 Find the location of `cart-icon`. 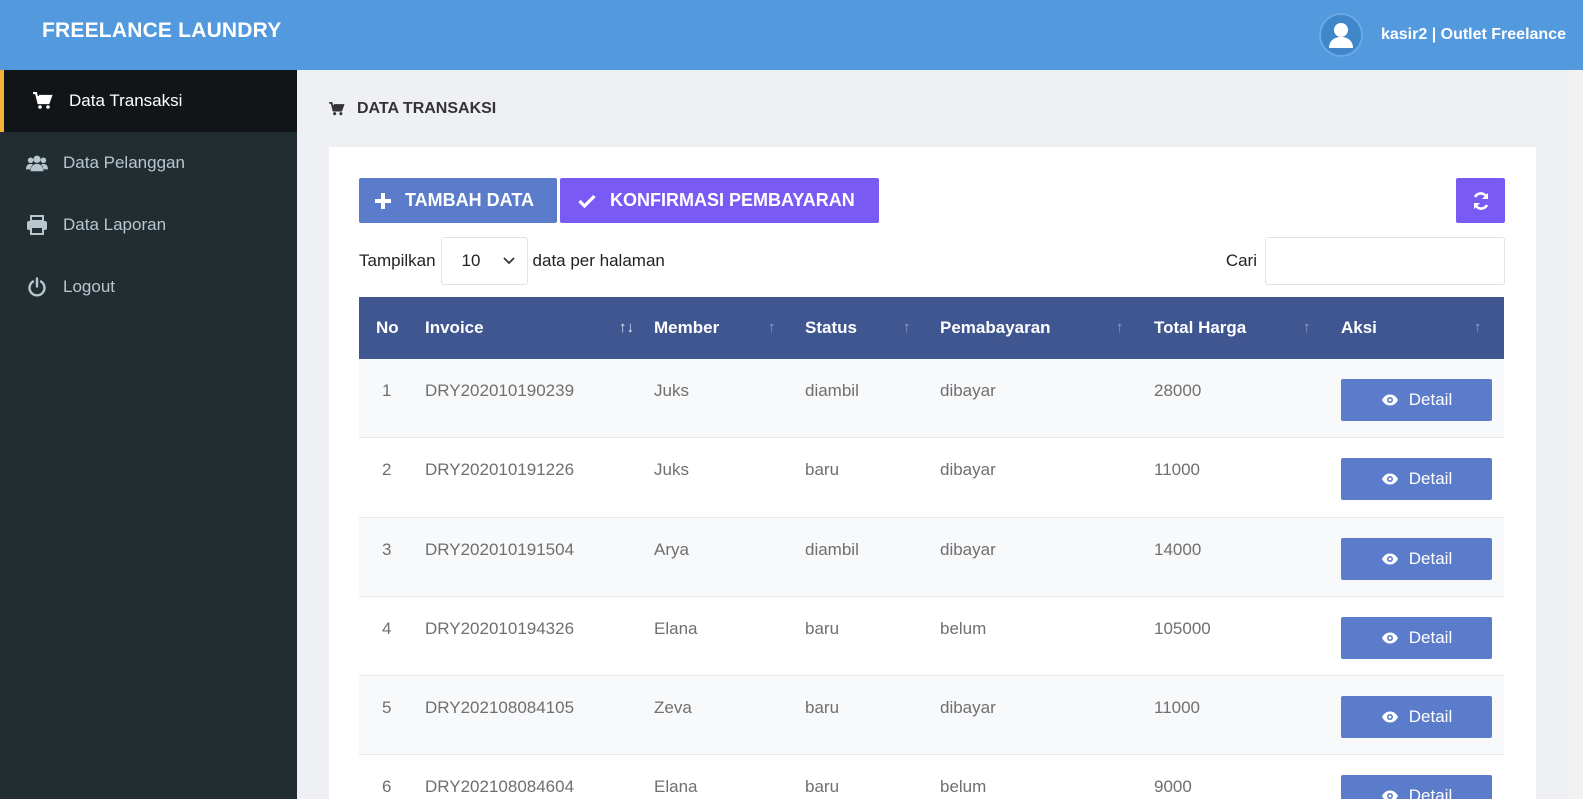

cart-icon is located at coordinates (337, 109).